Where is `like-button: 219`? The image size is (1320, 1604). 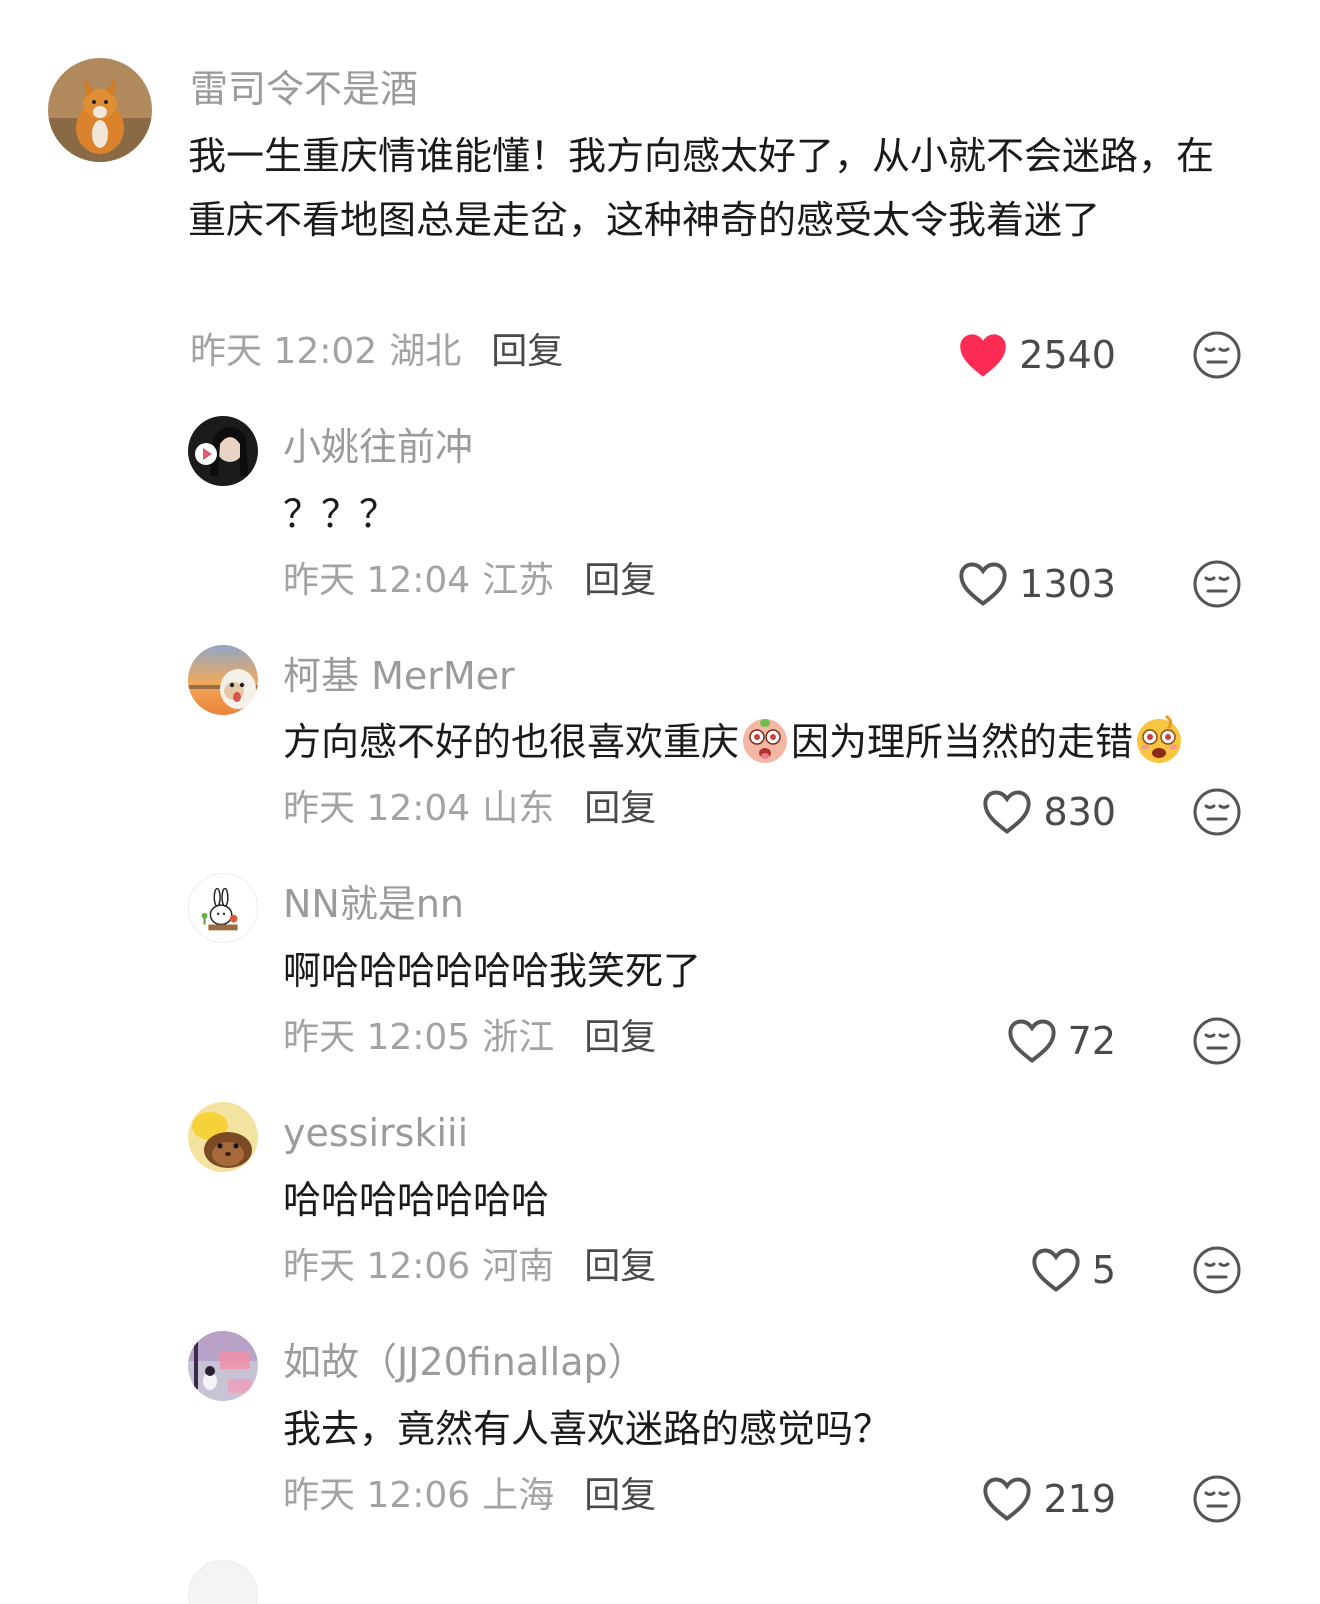
like-button: 219 is located at coordinates (1048, 1499).